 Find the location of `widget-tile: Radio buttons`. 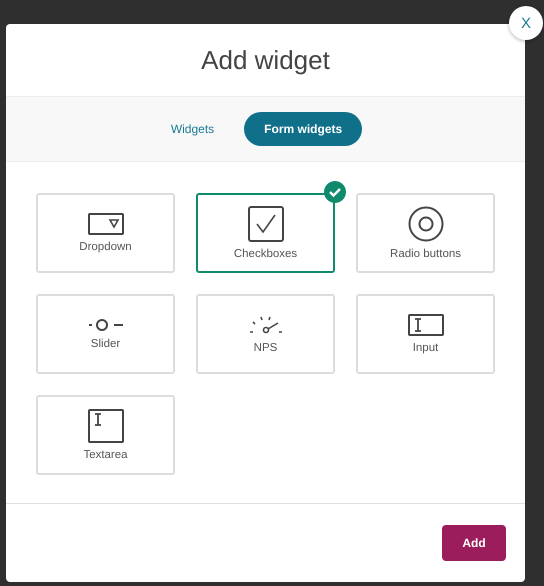

widget-tile: Radio buttons is located at coordinates (425, 233).